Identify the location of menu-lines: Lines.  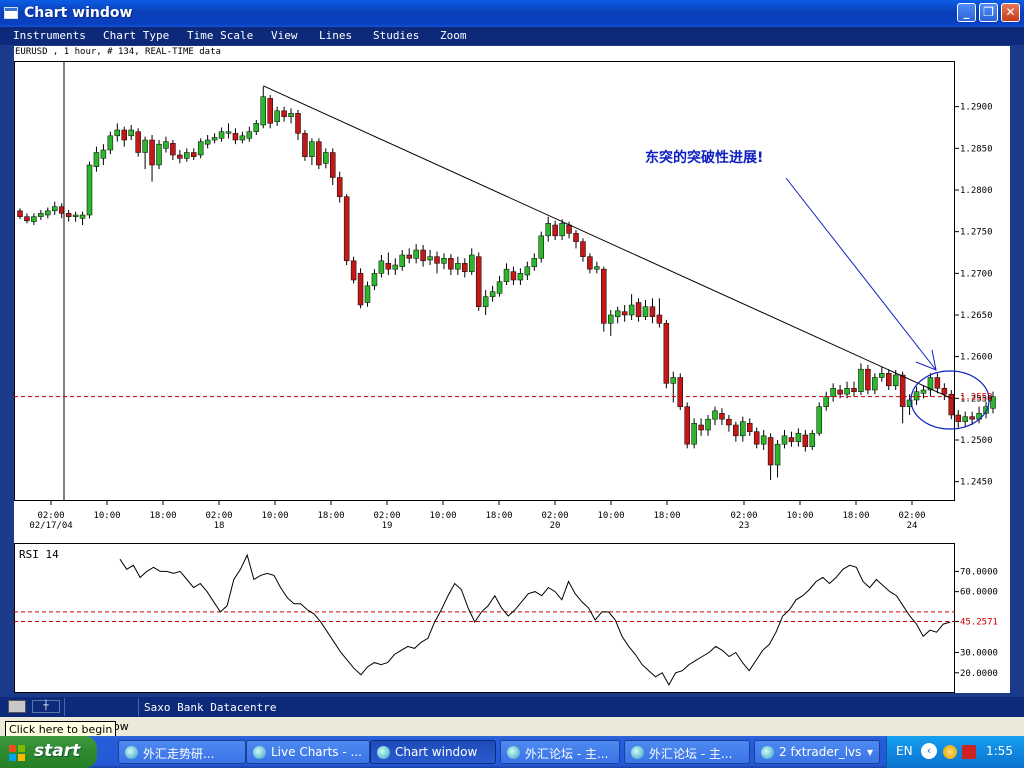
(335, 35).